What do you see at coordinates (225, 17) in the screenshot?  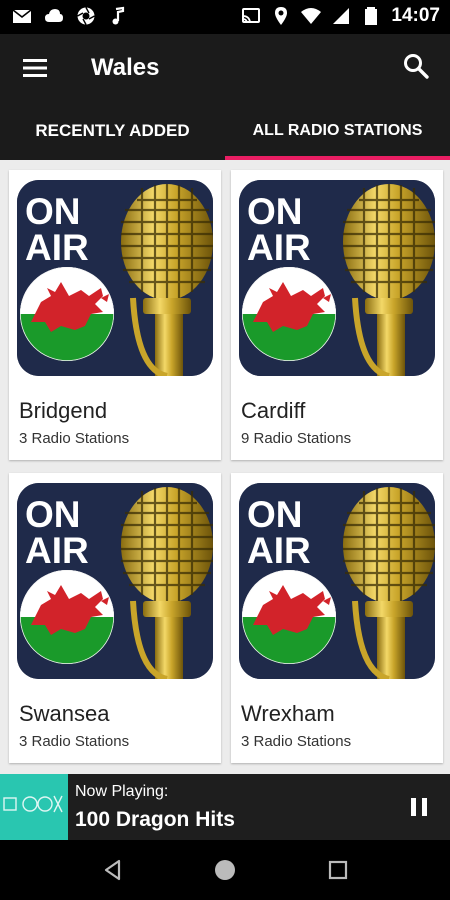 I see `status-bar: 14:07` at bounding box center [225, 17].